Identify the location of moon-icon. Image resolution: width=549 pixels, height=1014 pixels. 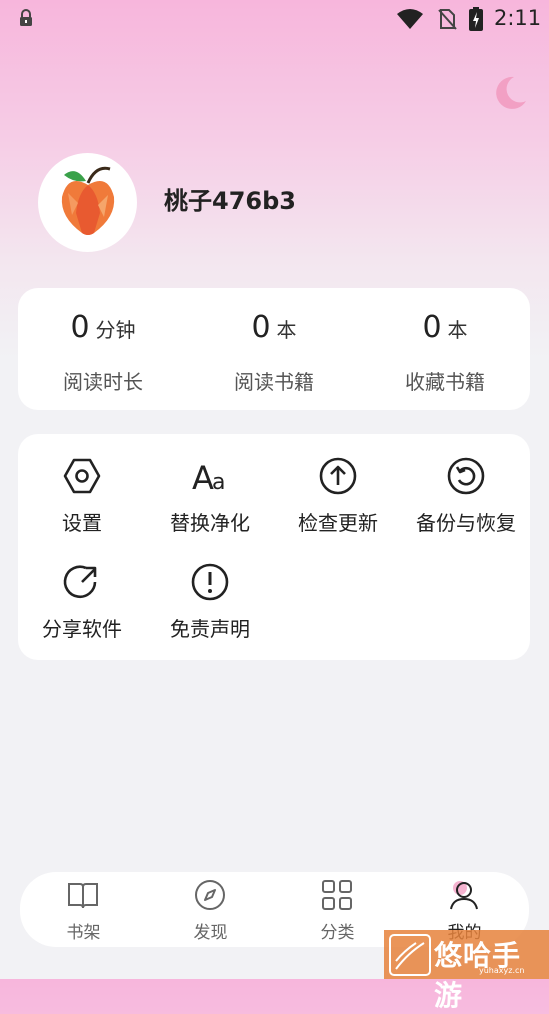
(510, 93).